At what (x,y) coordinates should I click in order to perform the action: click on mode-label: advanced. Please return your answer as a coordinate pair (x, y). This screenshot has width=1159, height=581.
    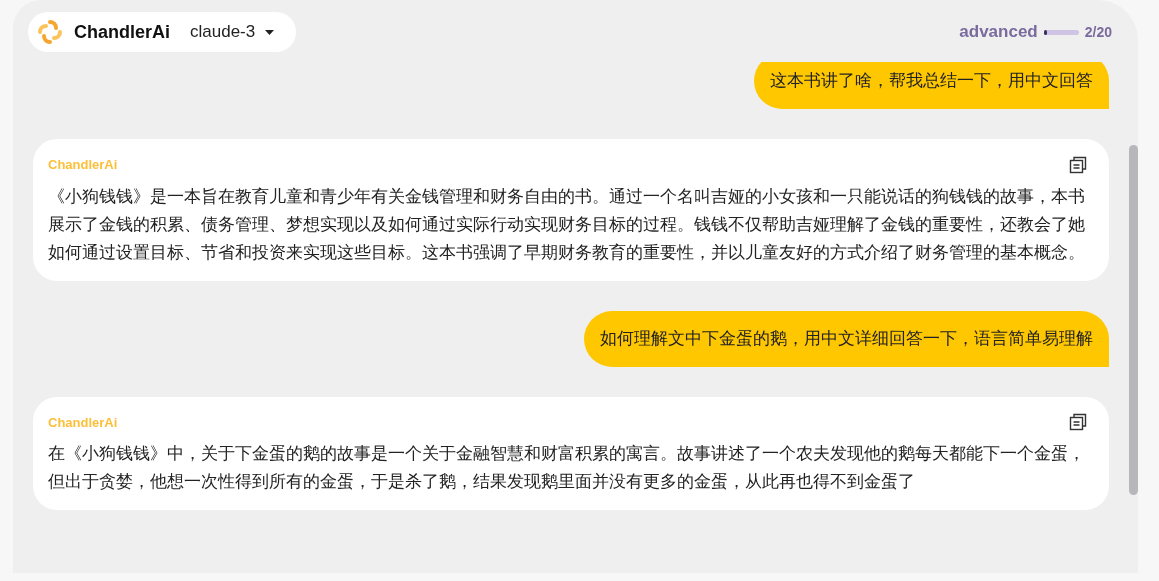
    Looking at the image, I should click on (998, 32).